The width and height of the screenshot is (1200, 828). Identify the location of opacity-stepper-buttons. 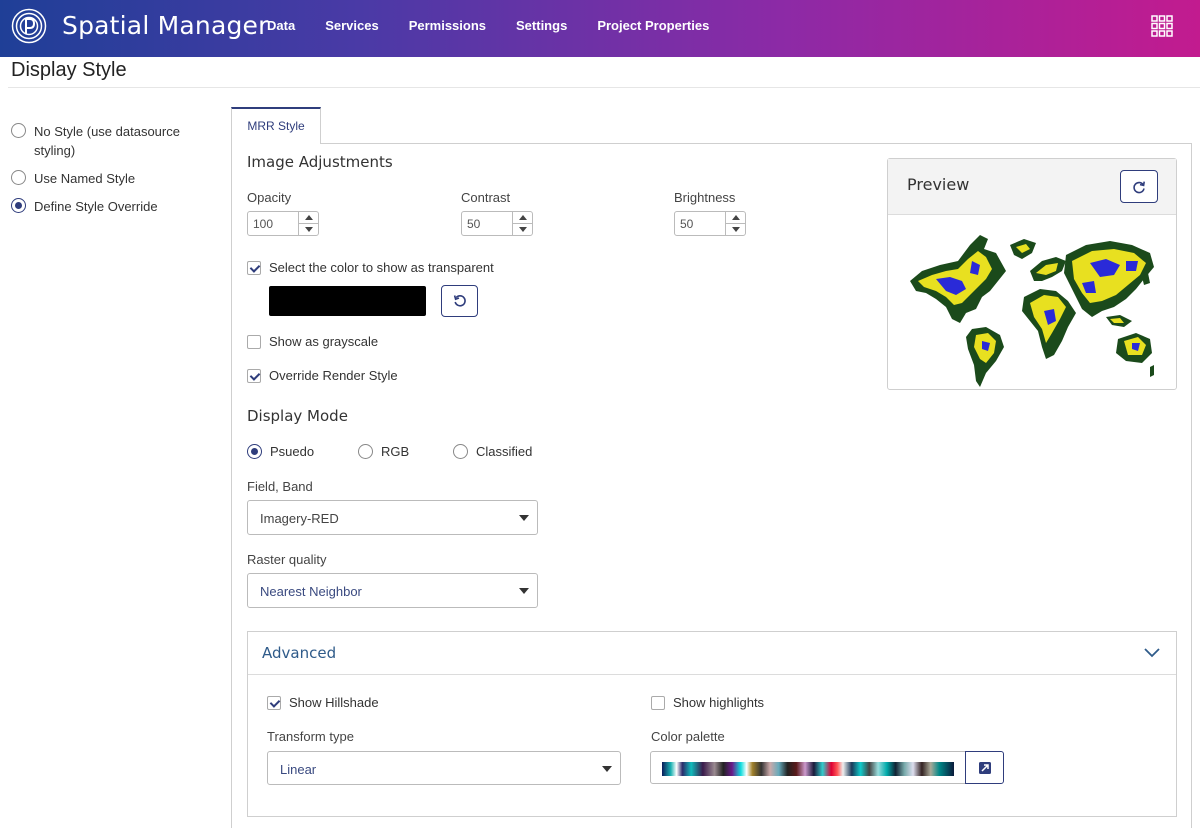
(308, 223).